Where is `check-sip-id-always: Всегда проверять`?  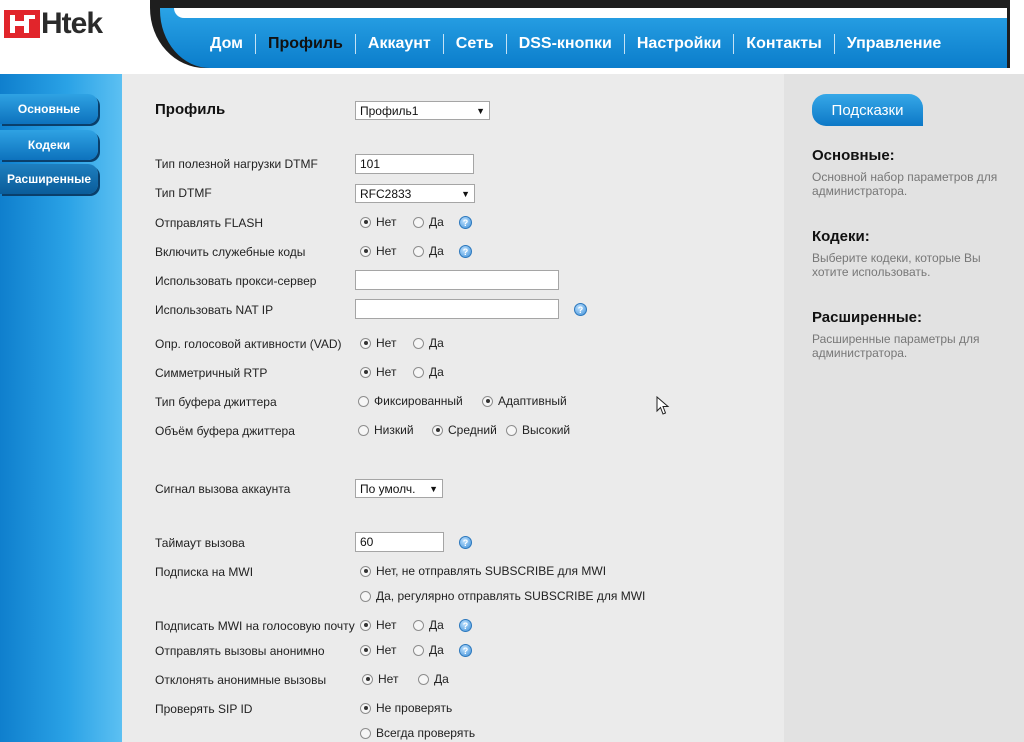
check-sip-id-always: Всегда проверять is located at coordinates (417, 733).